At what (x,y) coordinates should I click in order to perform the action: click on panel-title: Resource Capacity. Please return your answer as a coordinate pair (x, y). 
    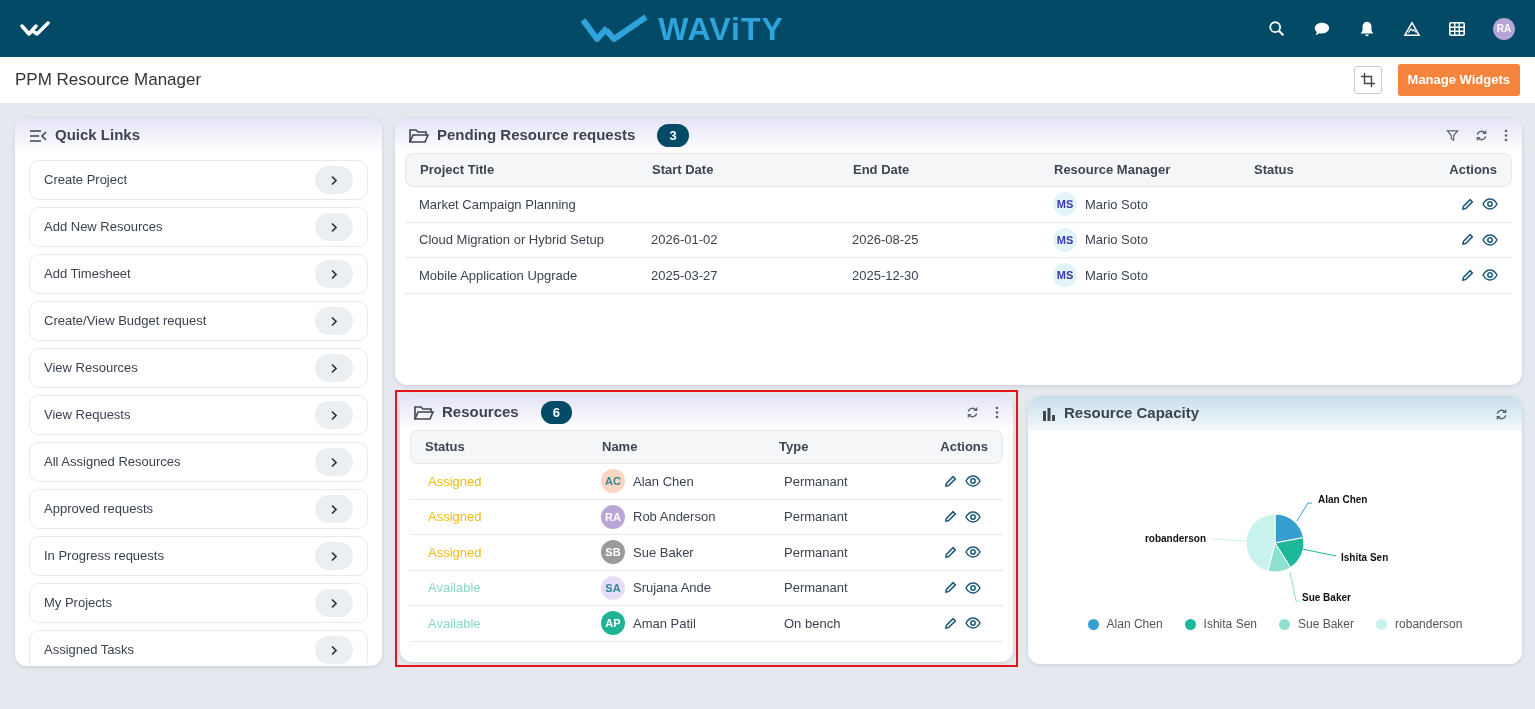
    Looking at the image, I should click on (1132, 413).